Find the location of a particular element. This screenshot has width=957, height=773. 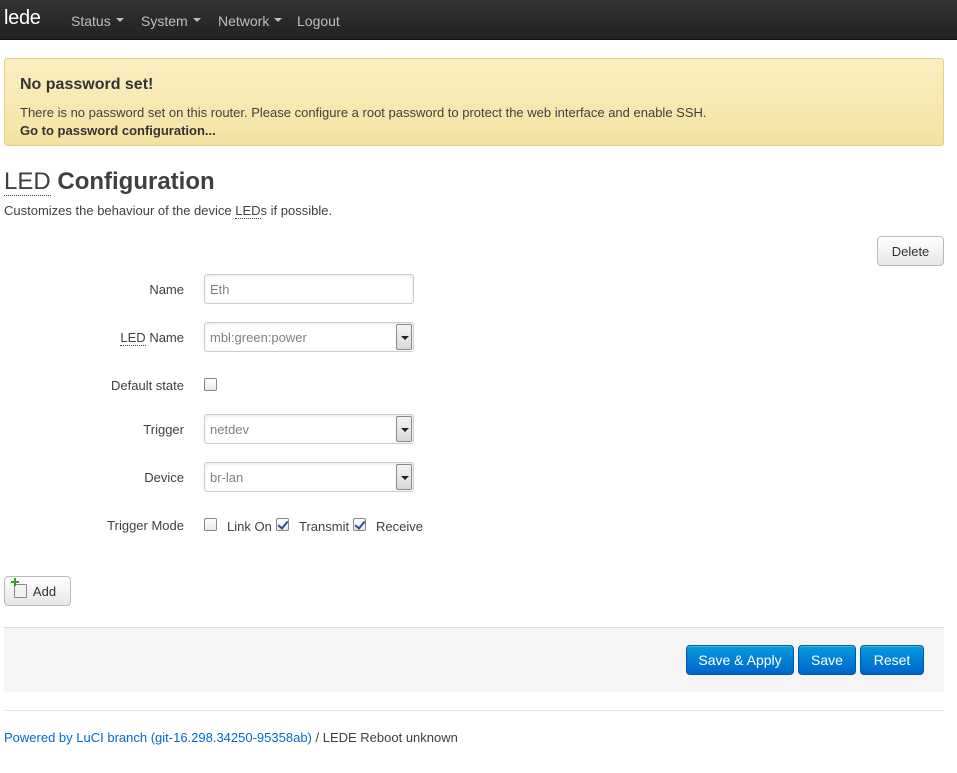

save-button: Save is located at coordinates (827, 660).